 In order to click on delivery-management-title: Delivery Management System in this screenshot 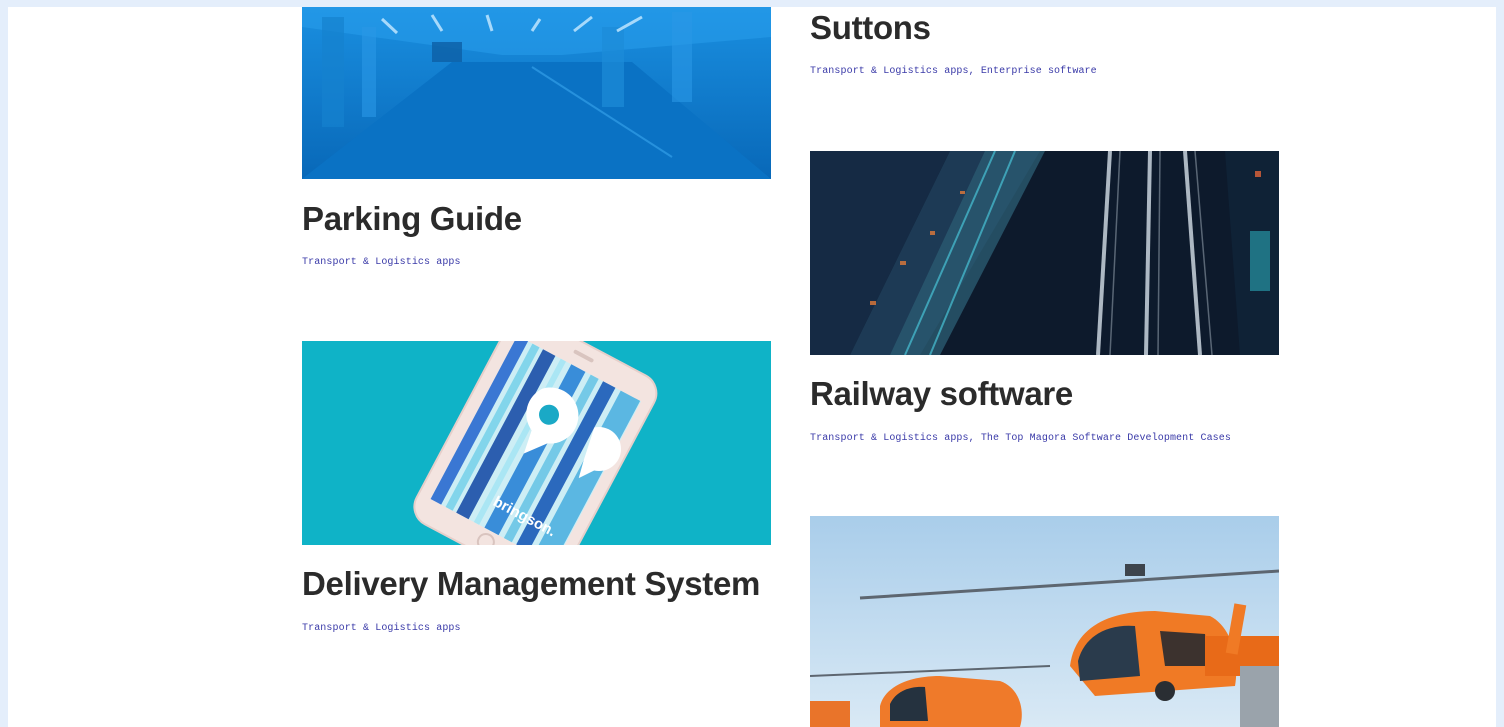, I will do `click(531, 584)`.